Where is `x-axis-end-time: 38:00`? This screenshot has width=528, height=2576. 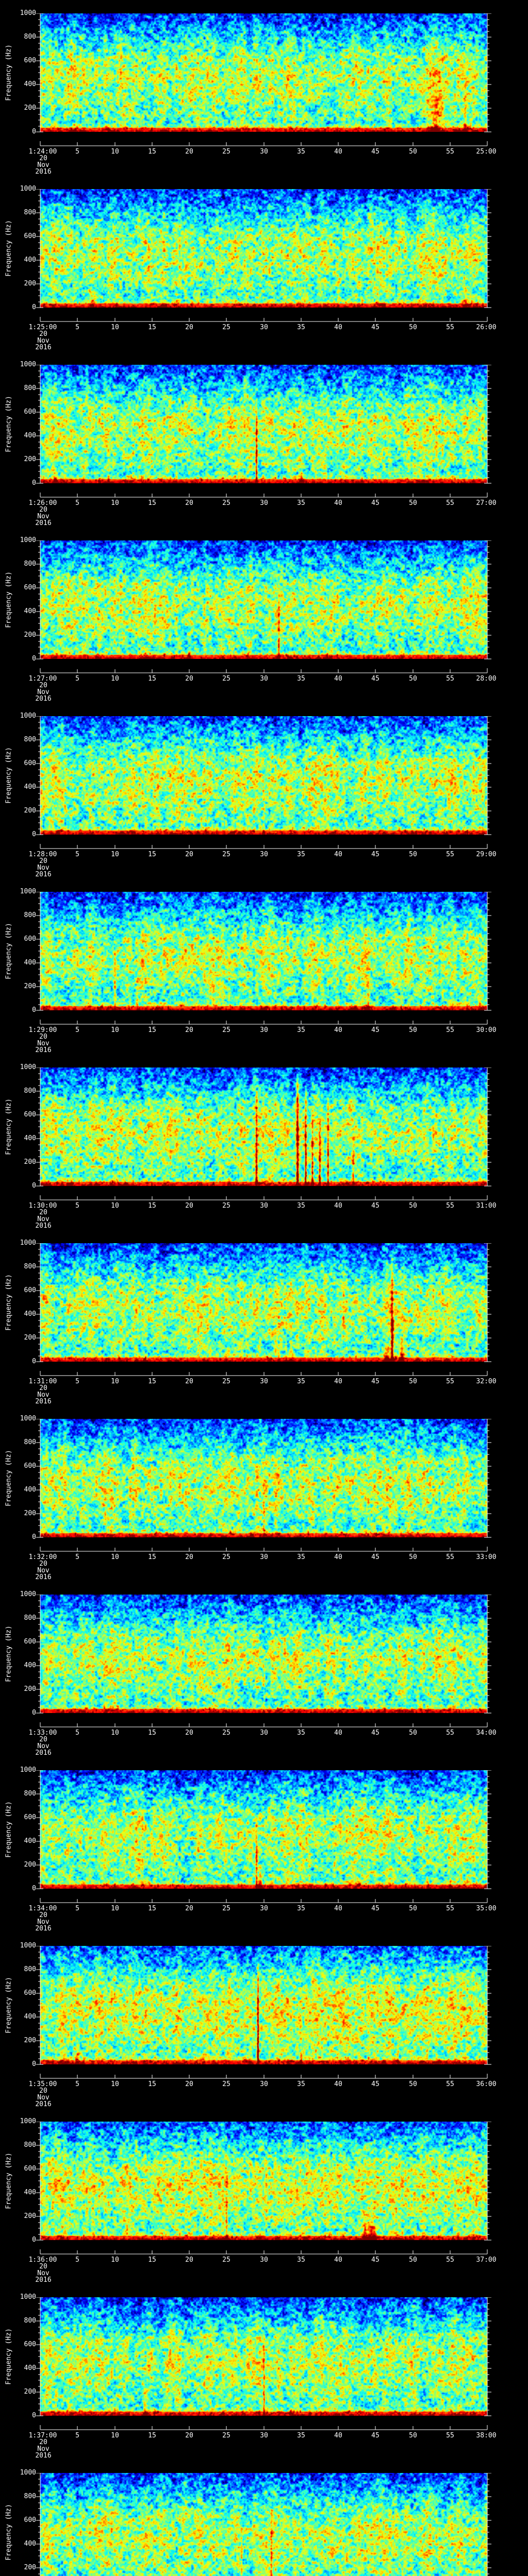 x-axis-end-time: 38:00 is located at coordinates (486, 2435).